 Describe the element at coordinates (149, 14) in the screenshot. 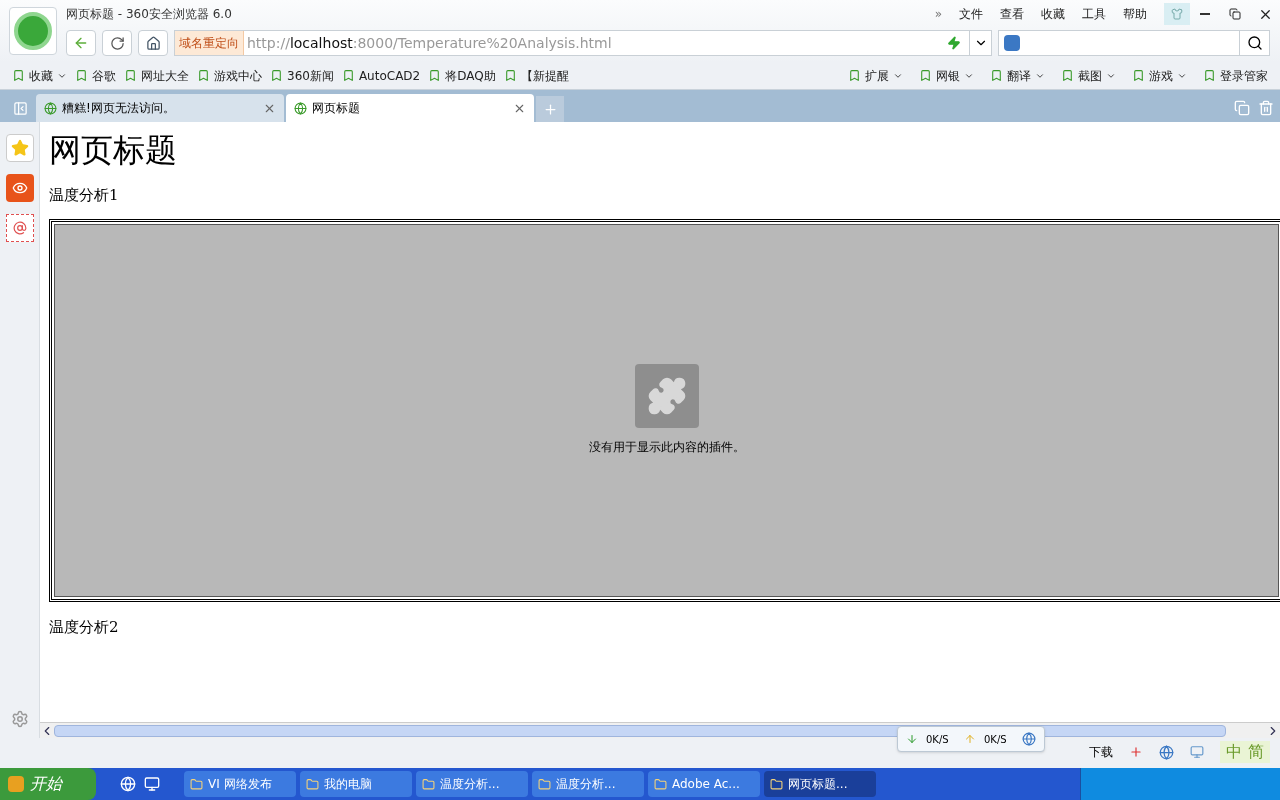

I see `window-title: 网页标题 - 360安全浏览器 6.0` at that location.